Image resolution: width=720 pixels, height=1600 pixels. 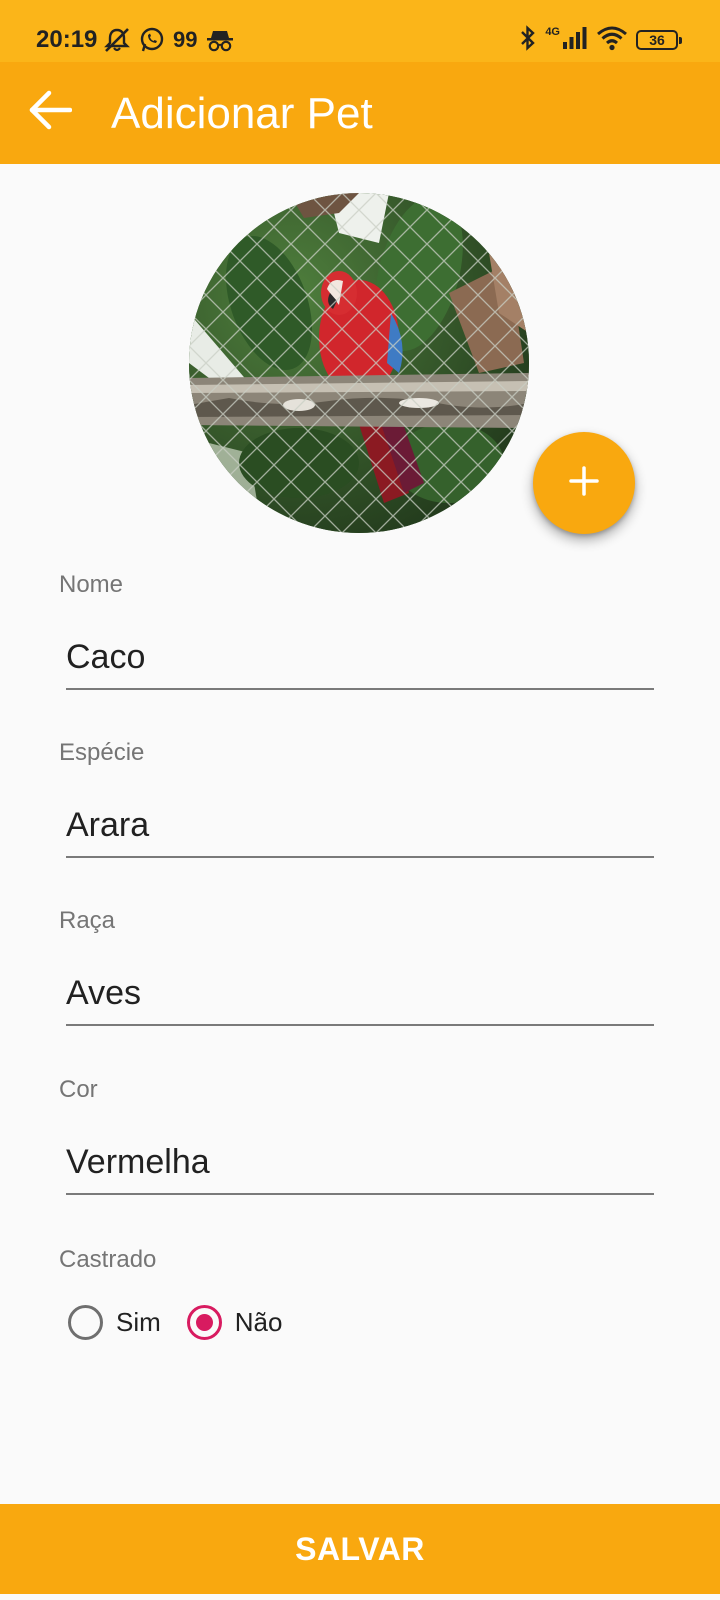 I want to click on raca-field, so click(x=360, y=998).